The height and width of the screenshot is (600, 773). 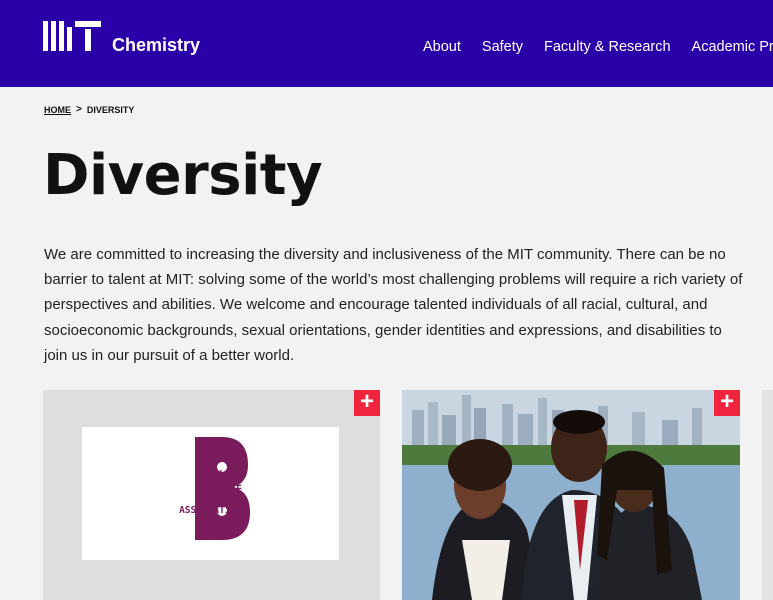 What do you see at coordinates (442, 47) in the screenshot?
I see `nav-about: About` at bounding box center [442, 47].